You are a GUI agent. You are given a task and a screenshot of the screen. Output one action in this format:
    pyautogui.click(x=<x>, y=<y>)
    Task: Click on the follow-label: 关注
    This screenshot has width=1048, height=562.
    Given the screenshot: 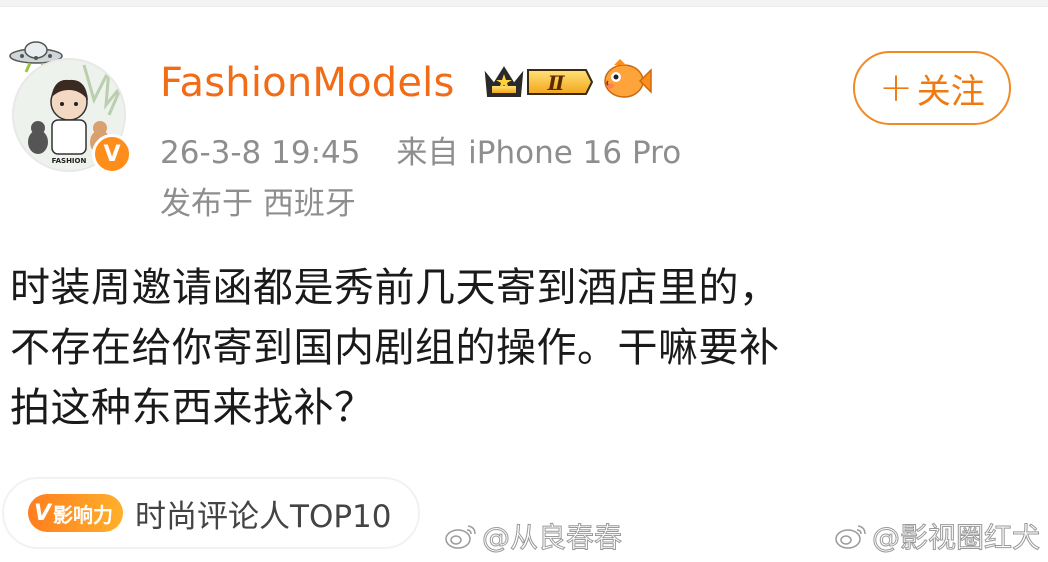 What is the action you would take?
    pyautogui.click(x=950, y=91)
    